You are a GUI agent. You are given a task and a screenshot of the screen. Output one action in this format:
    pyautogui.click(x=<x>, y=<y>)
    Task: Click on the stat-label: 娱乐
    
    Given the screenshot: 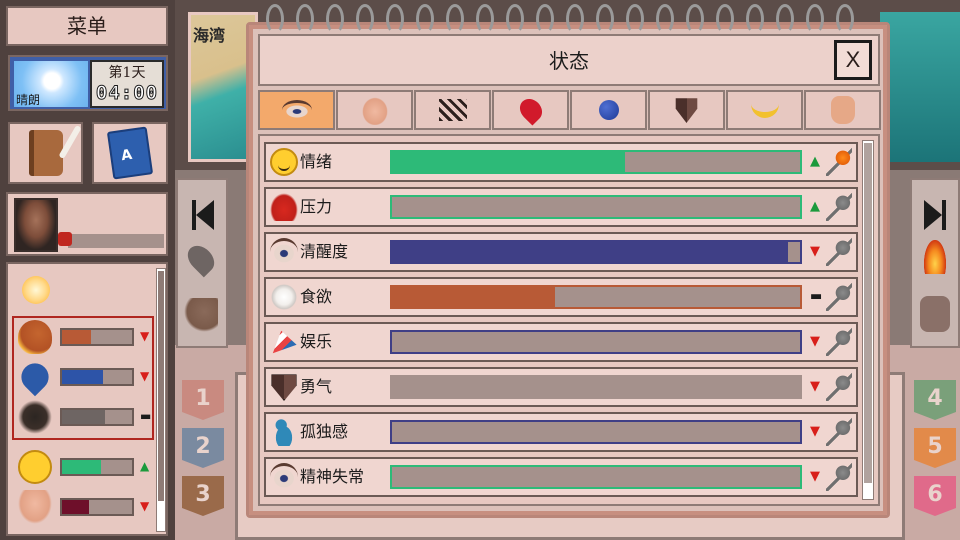 What is the action you would take?
    pyautogui.click(x=316, y=341)
    